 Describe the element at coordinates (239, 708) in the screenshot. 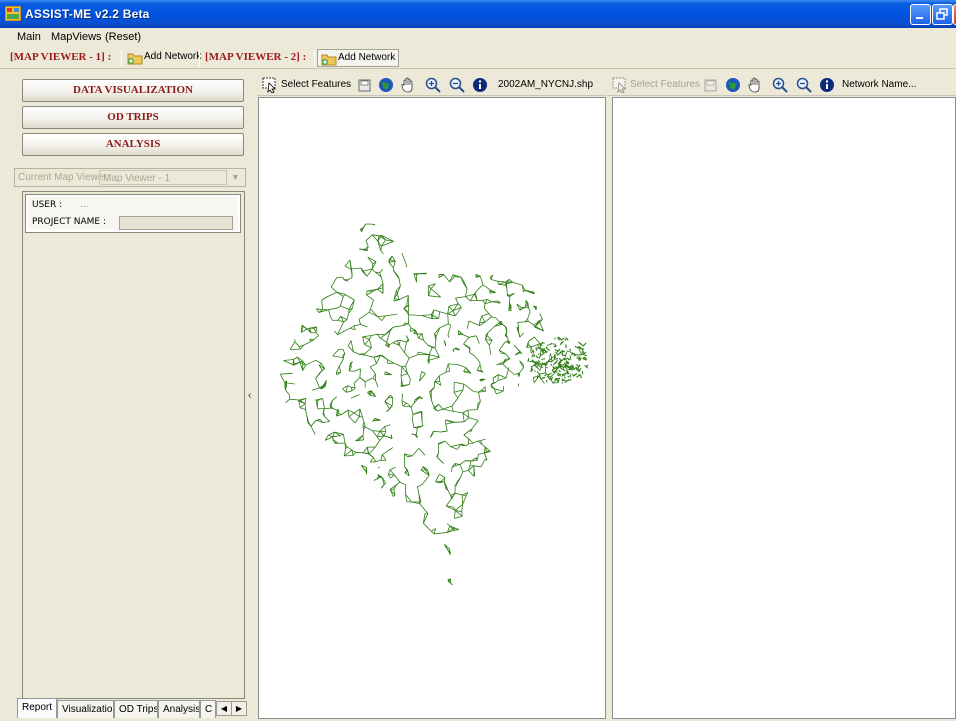

I see `tab-scroll-right-icon: ▶` at that location.